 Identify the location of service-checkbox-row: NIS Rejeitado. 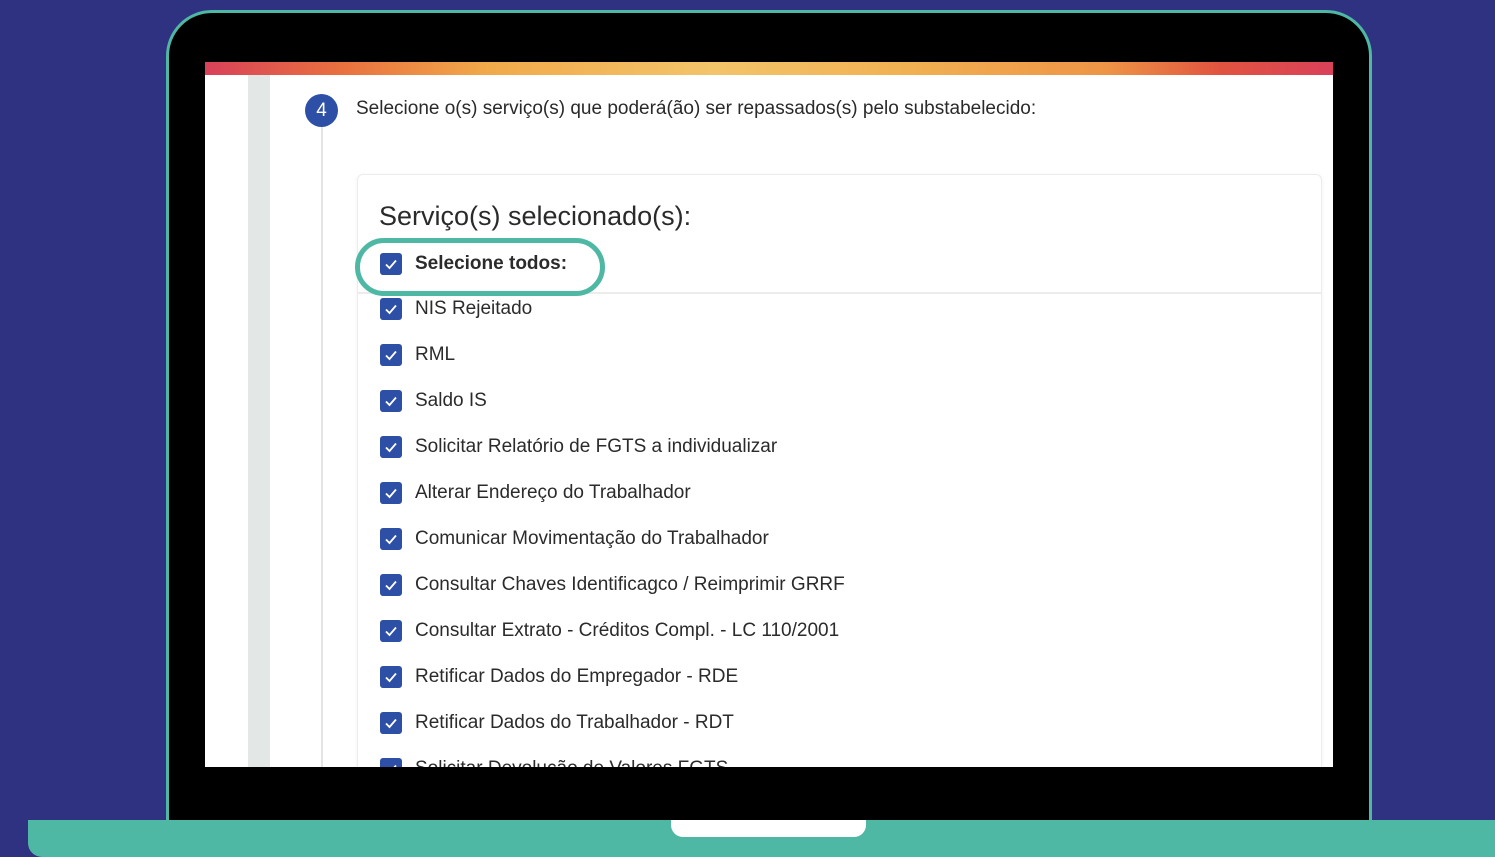
(456, 309).